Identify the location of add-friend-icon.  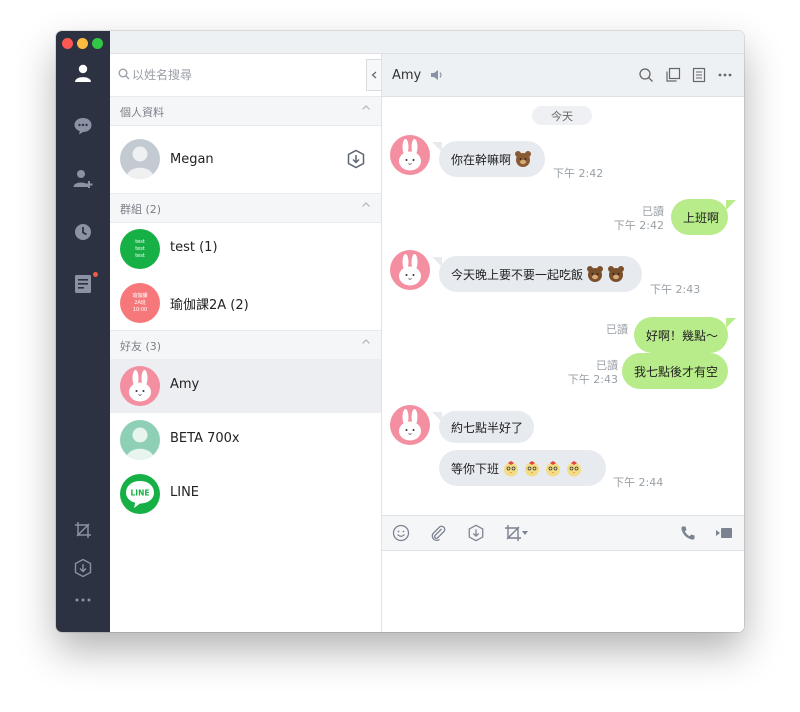
(83, 179).